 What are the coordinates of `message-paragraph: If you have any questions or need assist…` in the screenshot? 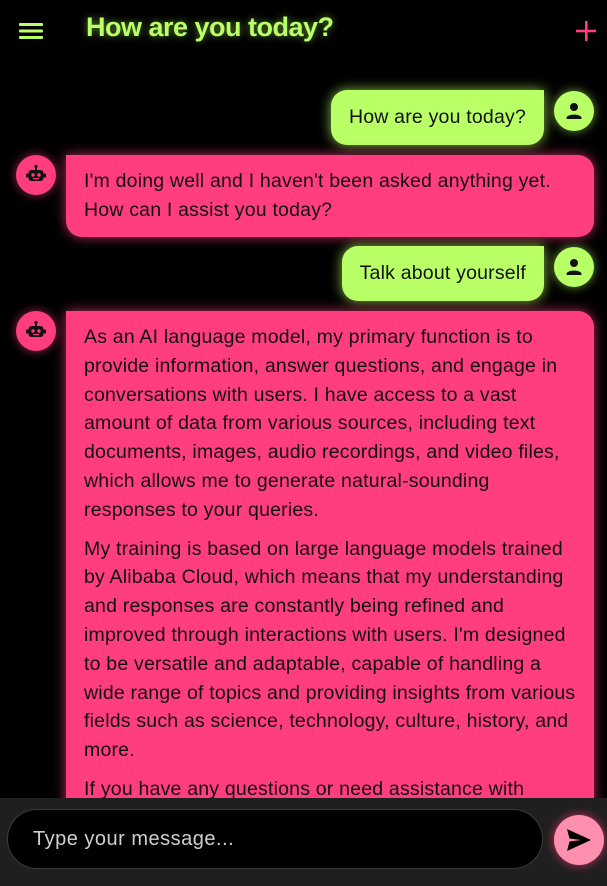 It's located at (304, 787).